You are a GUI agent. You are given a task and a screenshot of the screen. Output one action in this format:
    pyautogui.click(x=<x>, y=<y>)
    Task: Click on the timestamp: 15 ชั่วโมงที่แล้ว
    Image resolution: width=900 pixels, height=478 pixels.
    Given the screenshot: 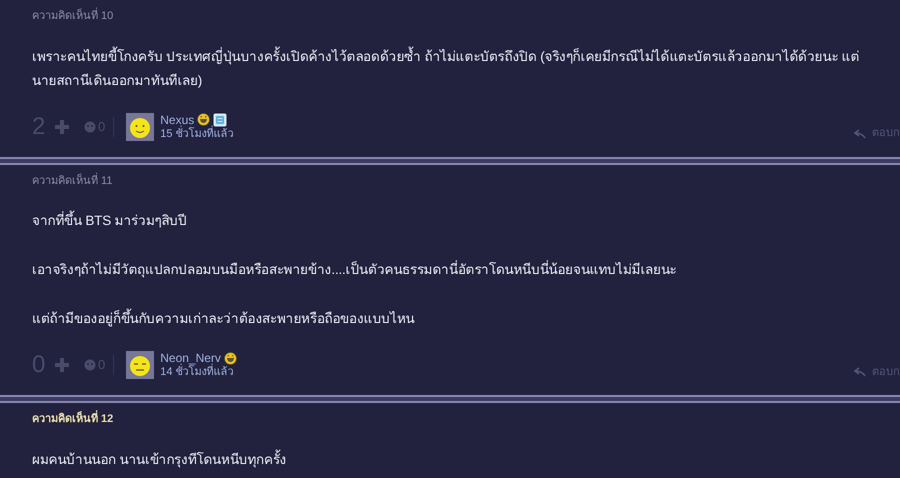 What is the action you would take?
    pyautogui.click(x=197, y=133)
    